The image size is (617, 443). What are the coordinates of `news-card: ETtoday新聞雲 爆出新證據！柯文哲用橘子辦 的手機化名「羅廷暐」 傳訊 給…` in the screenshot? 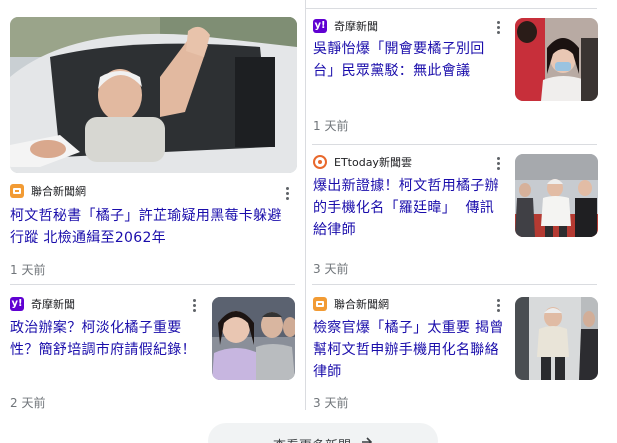 It's located at (455, 213).